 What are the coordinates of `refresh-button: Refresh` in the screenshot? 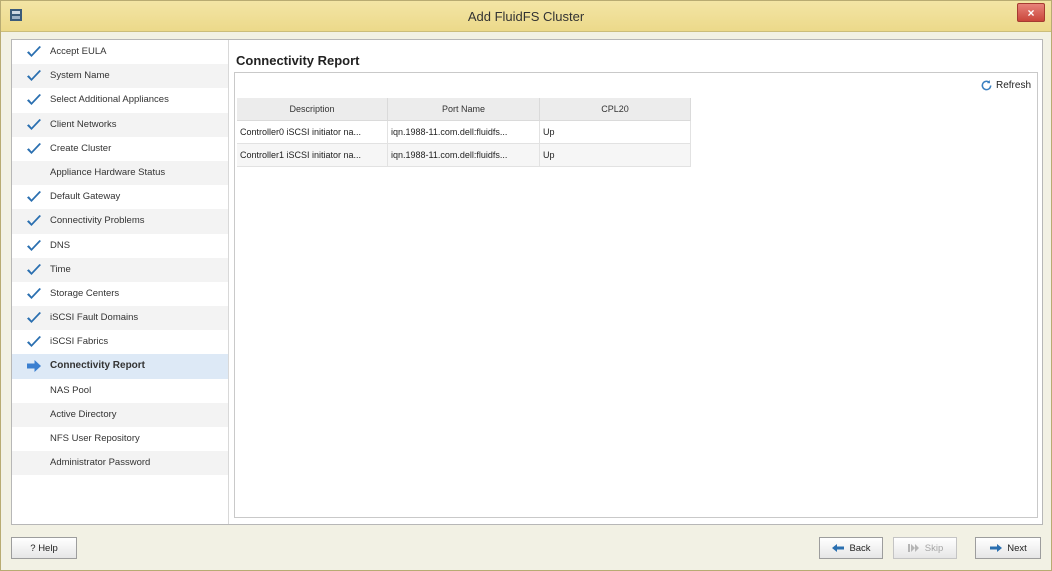 It's located at (1005, 85).